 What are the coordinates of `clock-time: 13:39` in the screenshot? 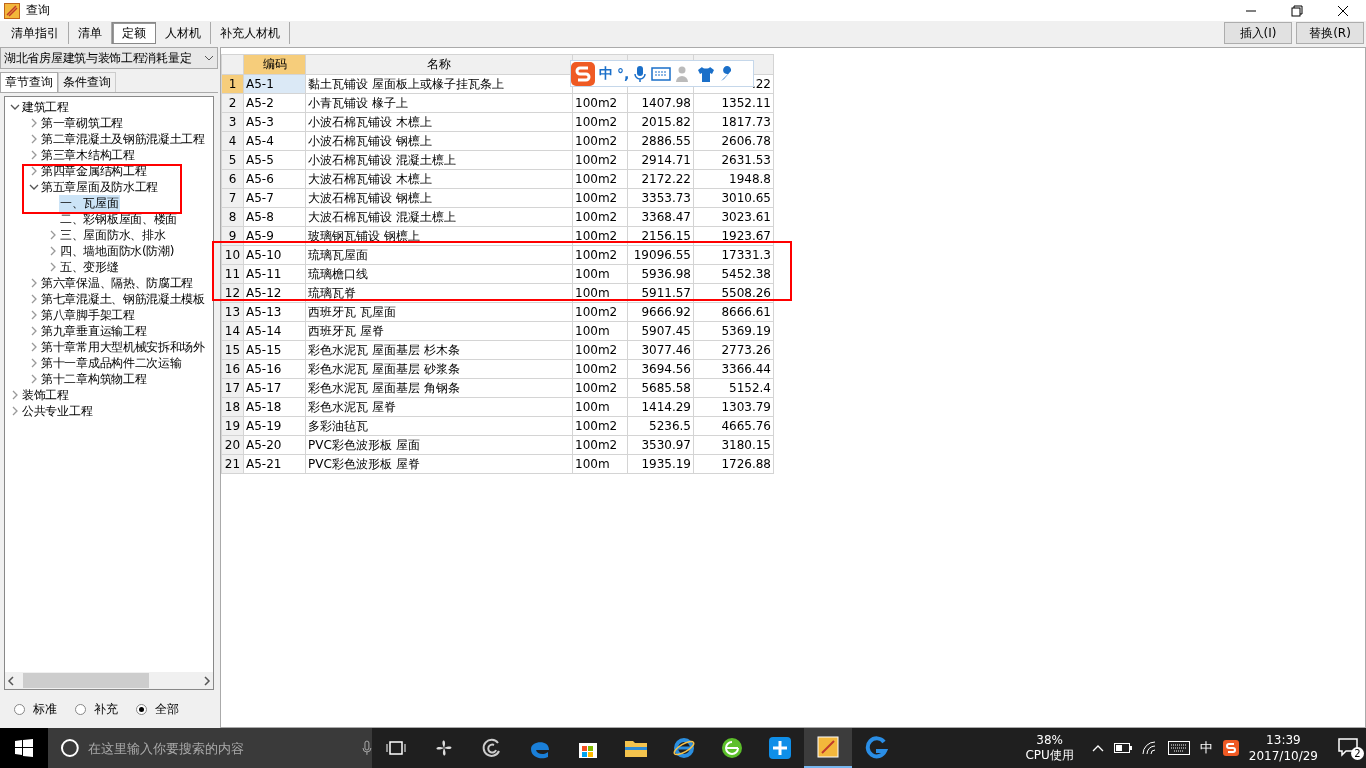 It's located at (1283, 740).